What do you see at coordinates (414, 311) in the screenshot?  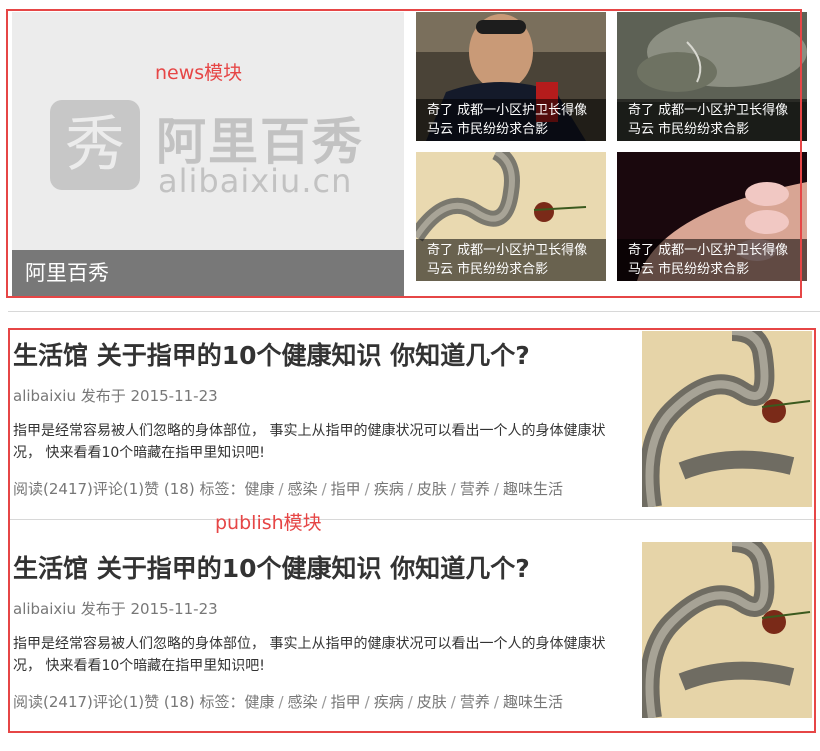 I see `divider` at bounding box center [414, 311].